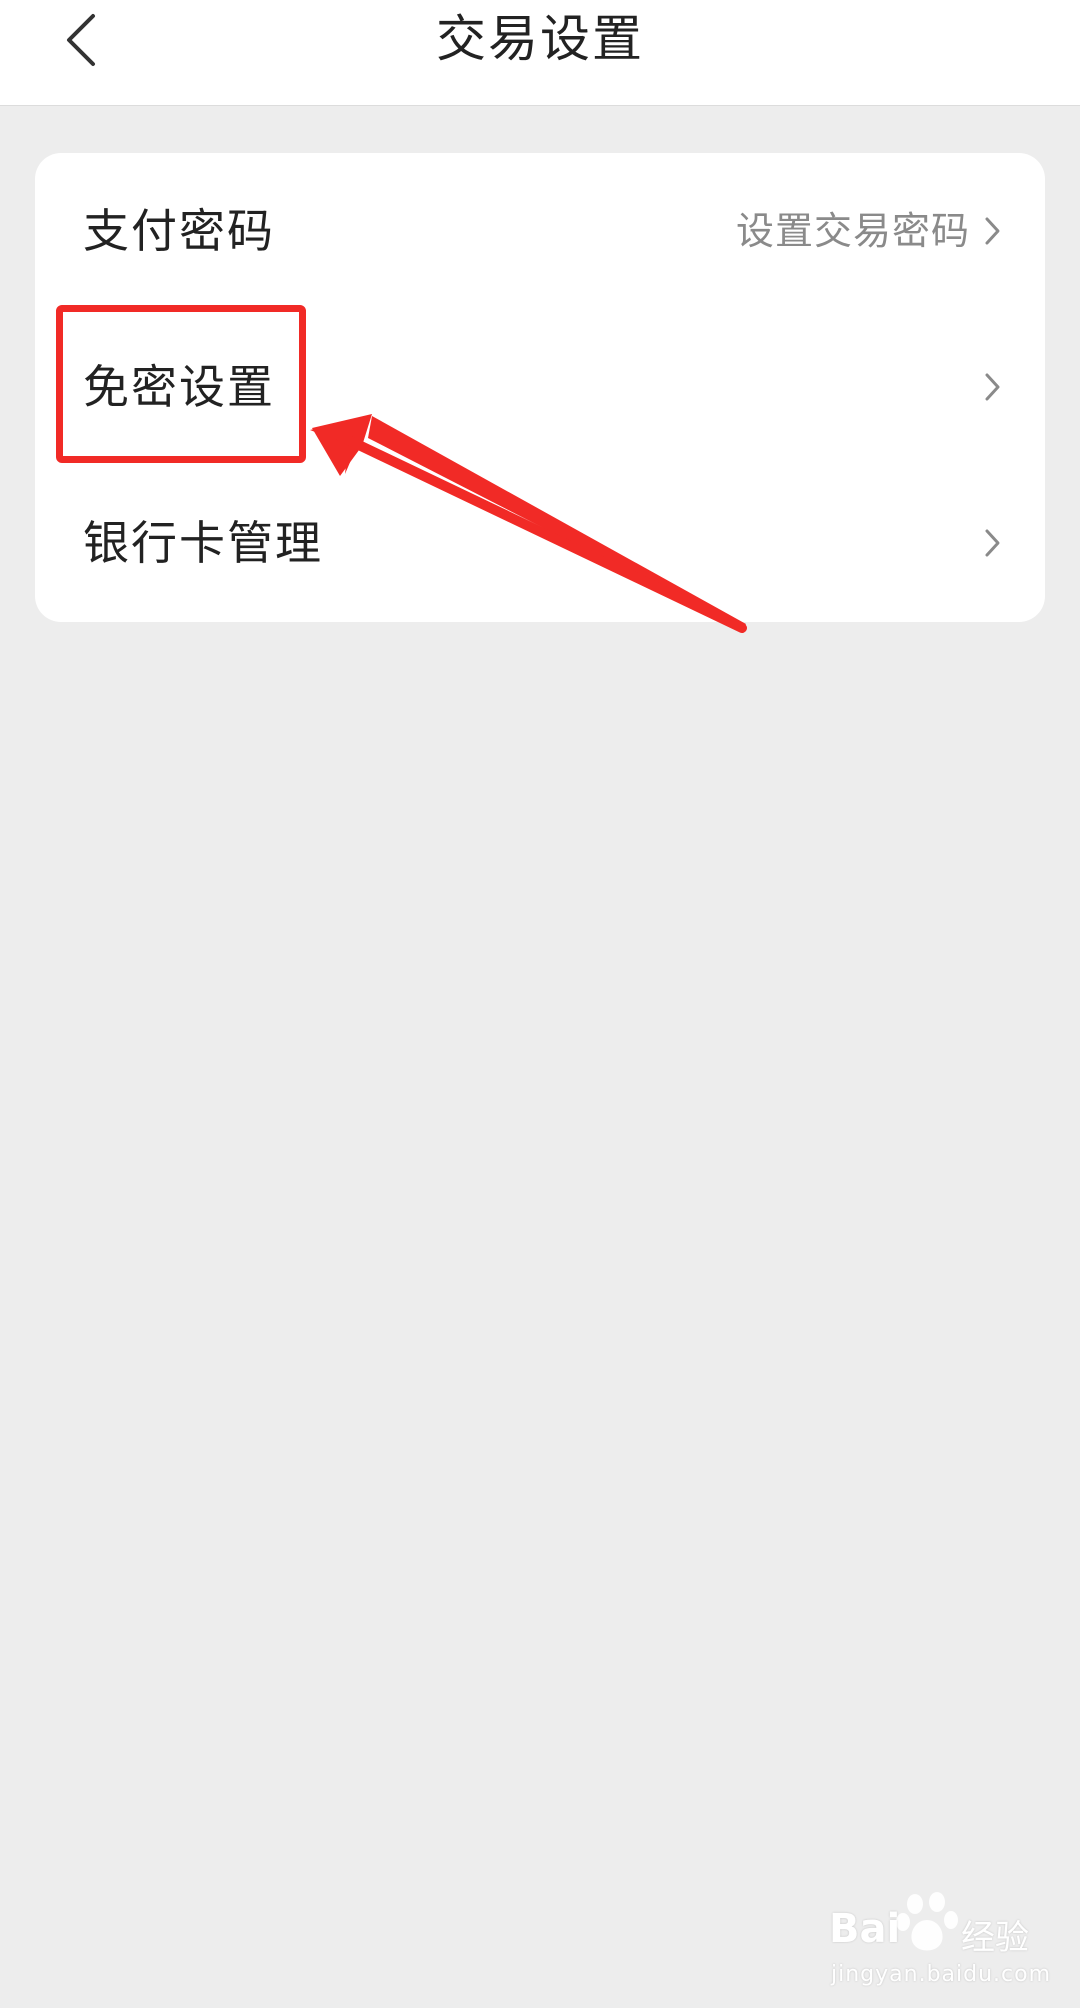 This screenshot has width=1080, height=2008. I want to click on settings-item-password-free: 免密设置, so click(540, 387).